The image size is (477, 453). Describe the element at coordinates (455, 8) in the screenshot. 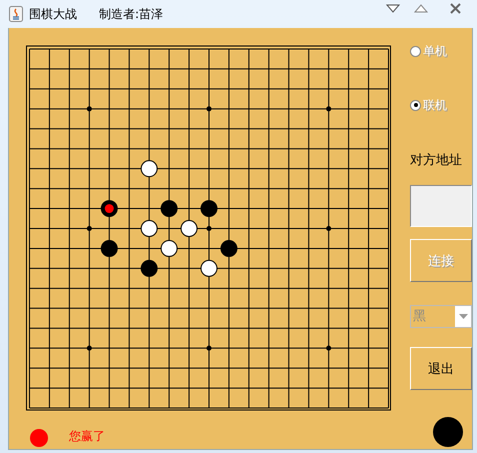

I see `close-icon` at that location.